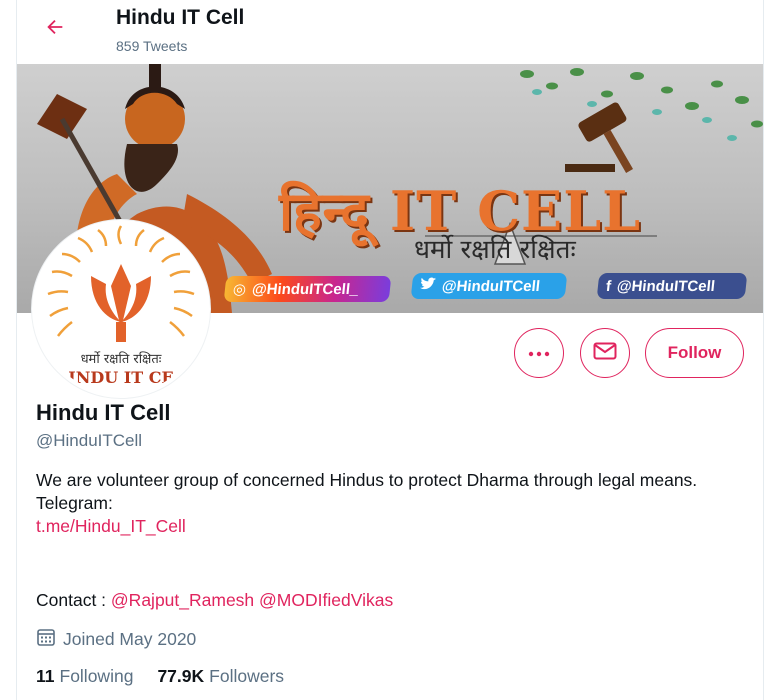 This screenshot has width=774, height=700. I want to click on contact-mention-2: @MODIfiedVikas, so click(326, 600).